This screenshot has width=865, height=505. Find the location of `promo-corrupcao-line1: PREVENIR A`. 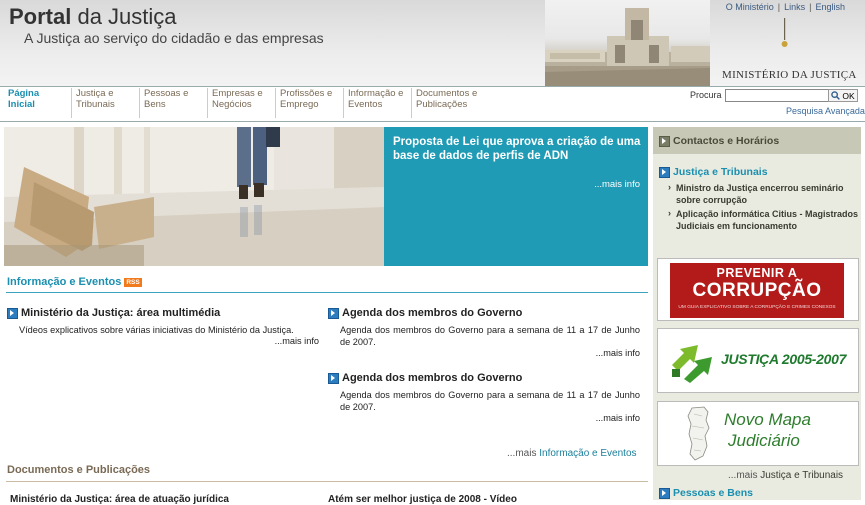

promo-corrupcao-line1: PREVENIR A is located at coordinates (757, 273).